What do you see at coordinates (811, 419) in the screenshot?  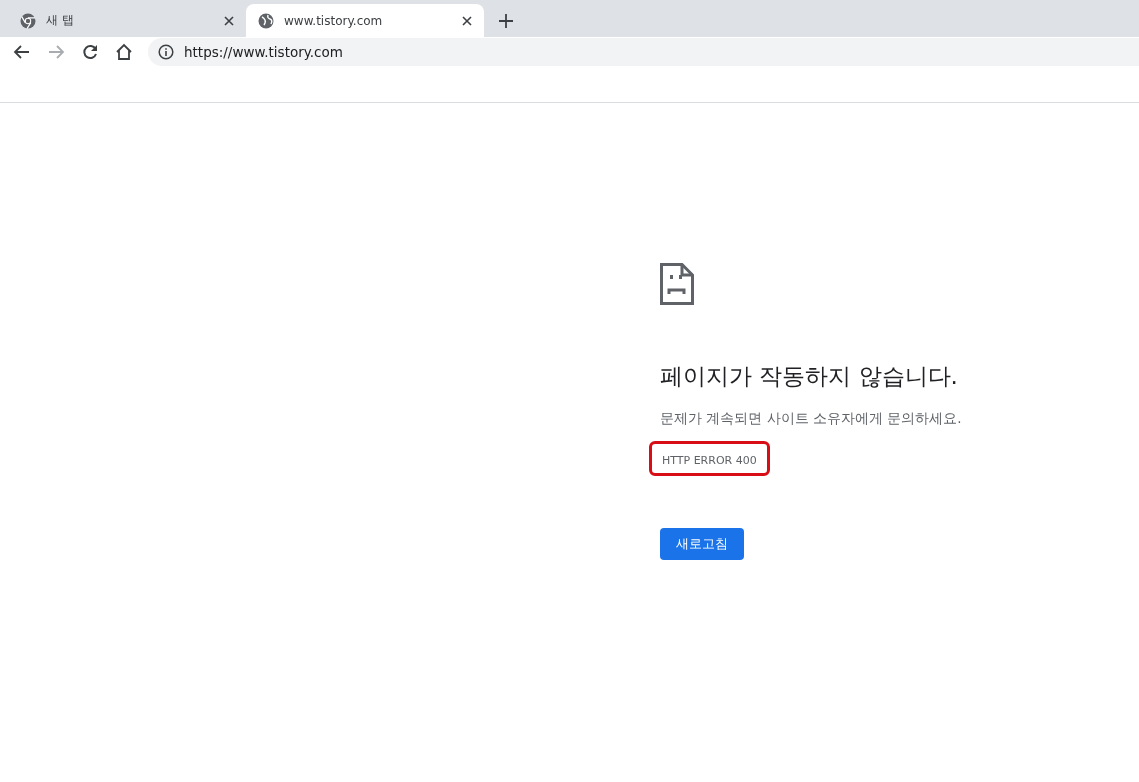 I see `error-message: 문제가 계속되면 사이트 소유자에게 문의하세요.` at bounding box center [811, 419].